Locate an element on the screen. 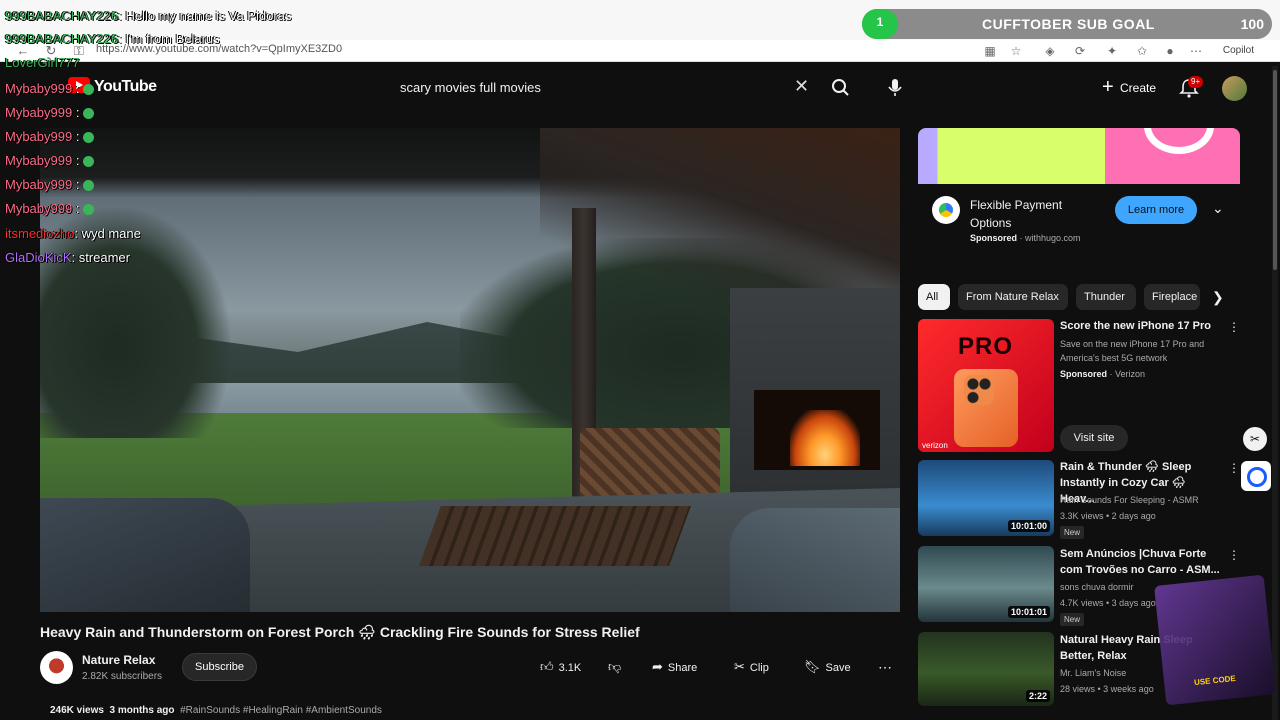  microphone-icon is located at coordinates (895, 87).